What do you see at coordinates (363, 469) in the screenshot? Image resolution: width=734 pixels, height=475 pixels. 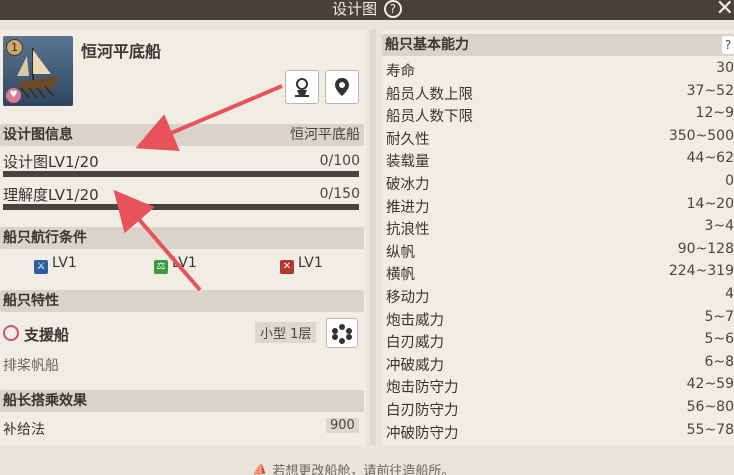 I see `footer-hint-text: 若想更改船舱，请前往造船所。` at bounding box center [363, 469].